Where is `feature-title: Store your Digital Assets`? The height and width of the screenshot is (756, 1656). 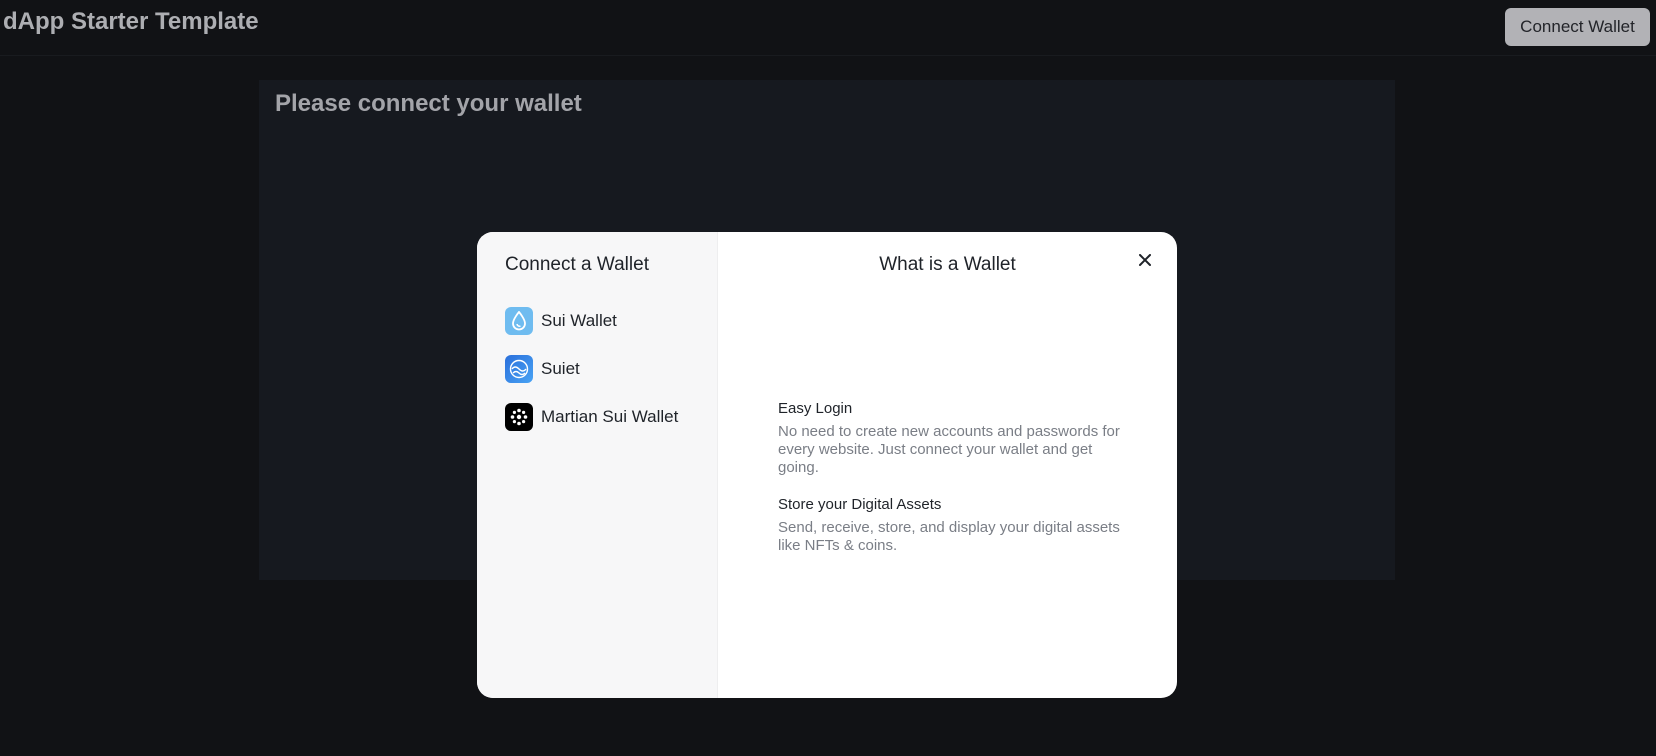 feature-title: Store your Digital Assets is located at coordinates (860, 504).